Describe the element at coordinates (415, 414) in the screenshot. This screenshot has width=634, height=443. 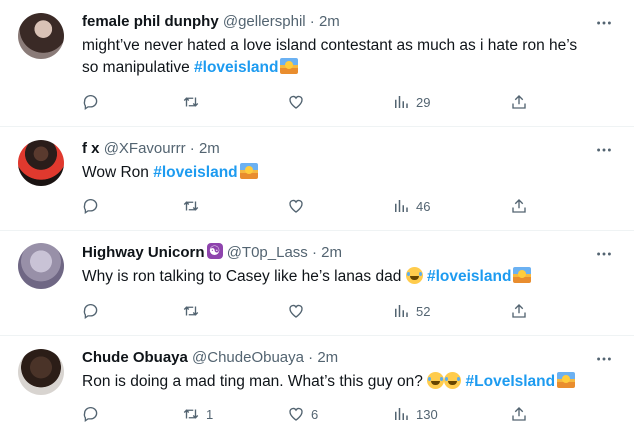
I see `views-button: 130` at that location.